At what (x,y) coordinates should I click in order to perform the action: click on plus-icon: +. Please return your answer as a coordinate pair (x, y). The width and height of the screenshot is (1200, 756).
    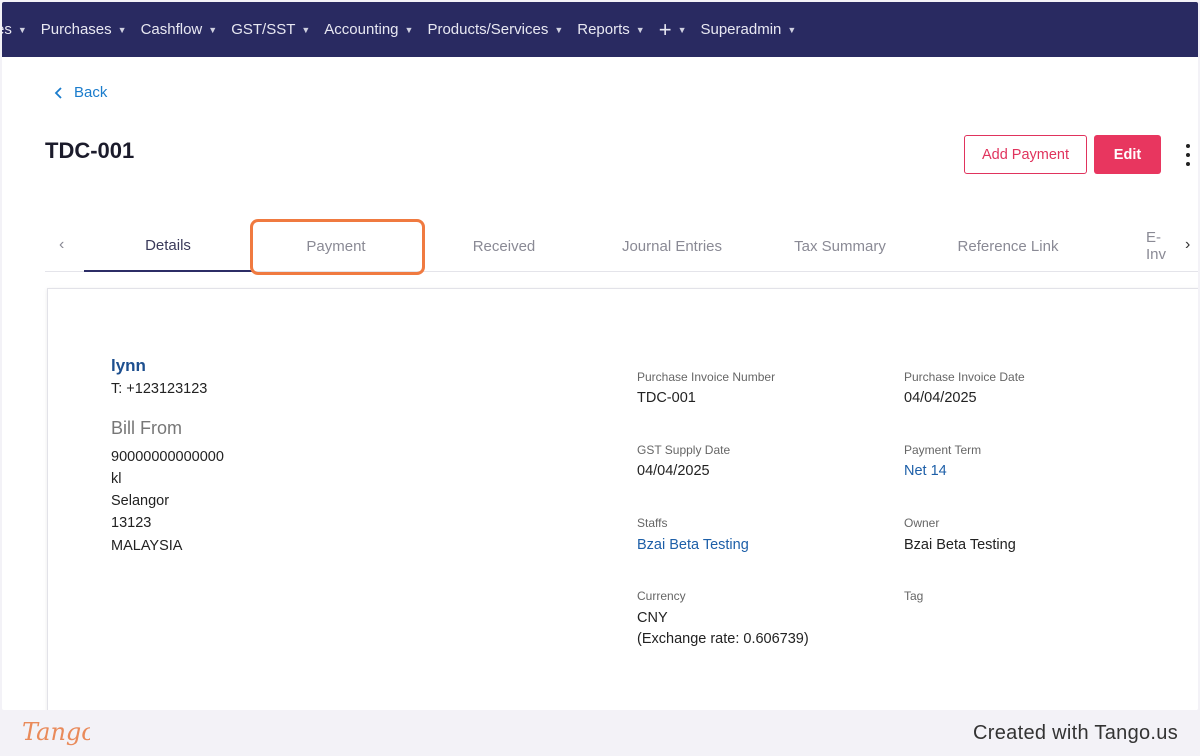
    Looking at the image, I should click on (665, 29).